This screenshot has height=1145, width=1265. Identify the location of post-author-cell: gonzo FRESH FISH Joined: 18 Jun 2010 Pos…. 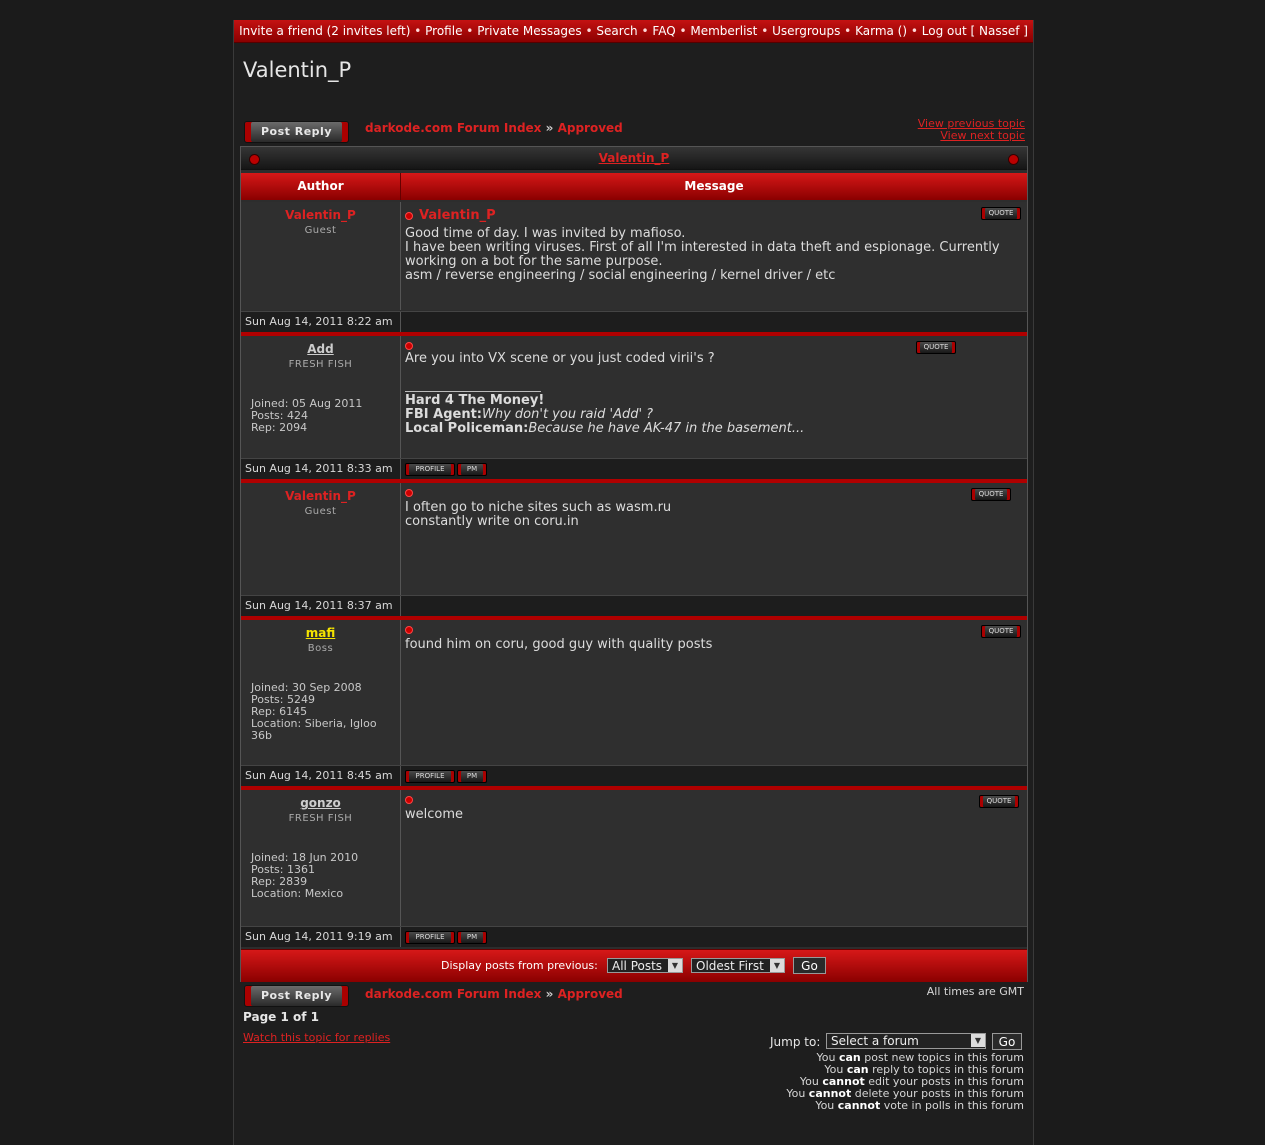
(321, 858).